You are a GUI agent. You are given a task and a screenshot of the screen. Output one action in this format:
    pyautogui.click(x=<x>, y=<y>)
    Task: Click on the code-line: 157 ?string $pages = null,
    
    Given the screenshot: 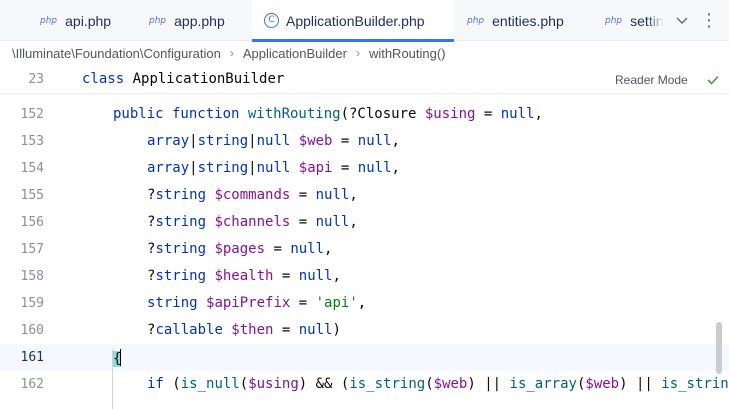 What is the action you would take?
    pyautogui.click(x=364, y=249)
    